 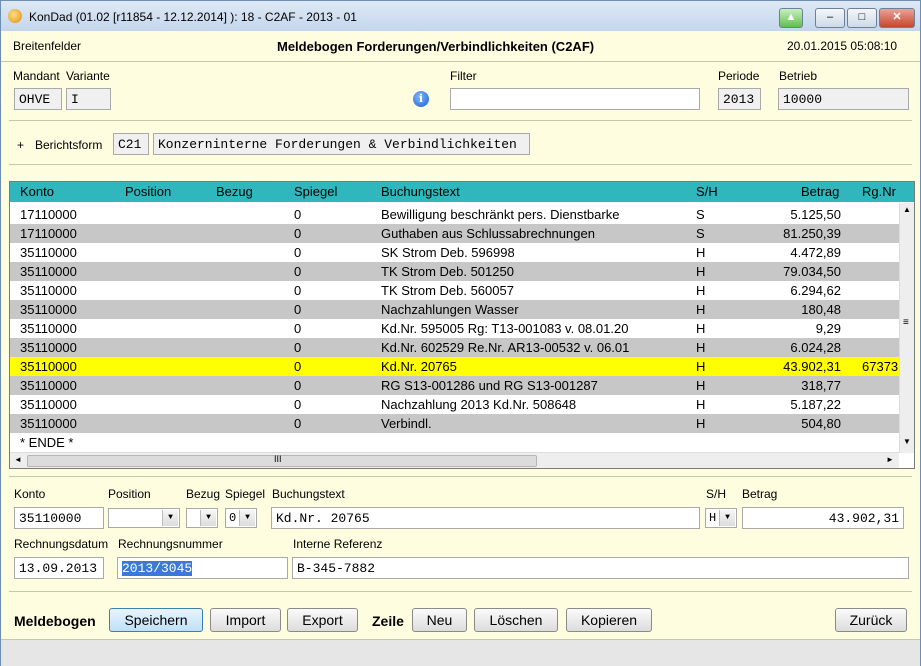 What do you see at coordinates (890, 459) in the screenshot?
I see `scroll-right-icon: ►` at bounding box center [890, 459].